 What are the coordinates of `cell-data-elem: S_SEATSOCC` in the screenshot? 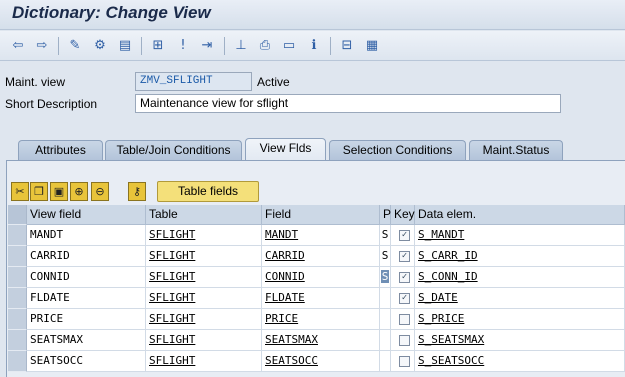 It's located at (520, 361).